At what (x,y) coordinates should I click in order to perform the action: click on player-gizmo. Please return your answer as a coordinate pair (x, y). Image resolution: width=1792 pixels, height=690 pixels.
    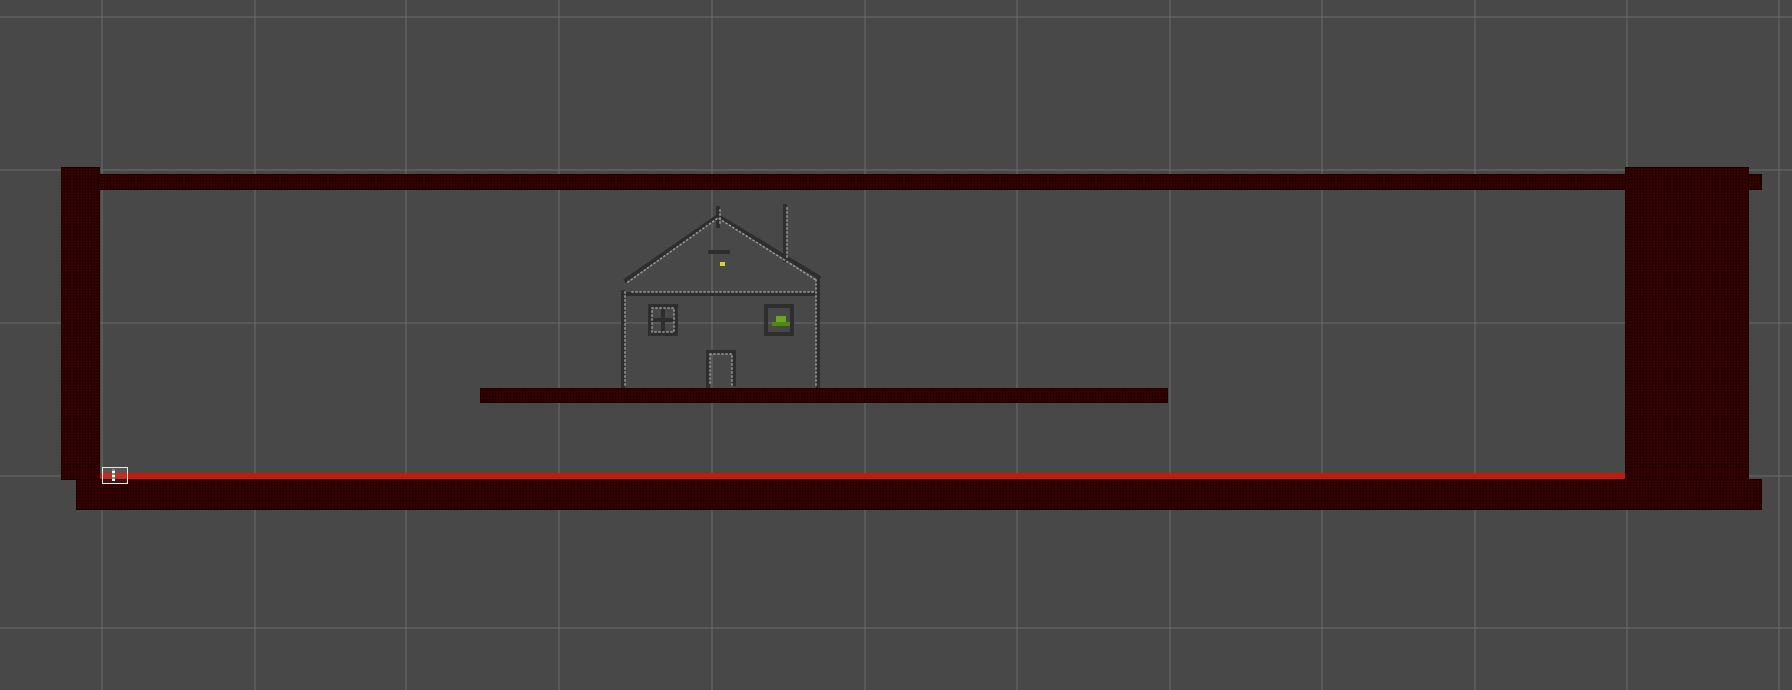
    Looking at the image, I should click on (115, 475).